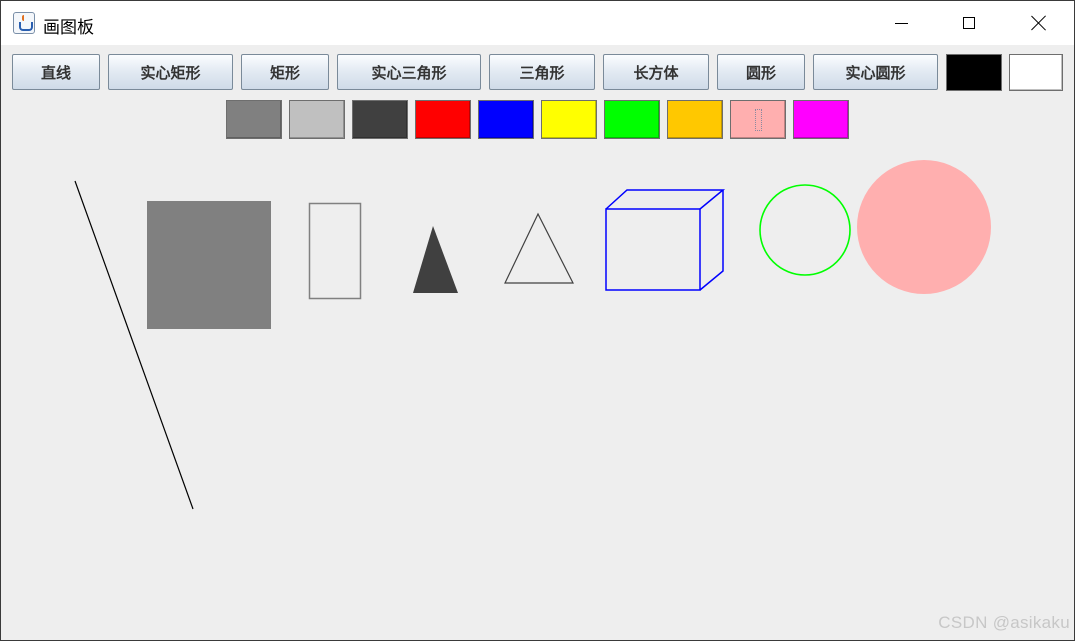 This screenshot has width=1075, height=641. I want to click on filled-rect-tool-button: 实心矩形, so click(170, 72).